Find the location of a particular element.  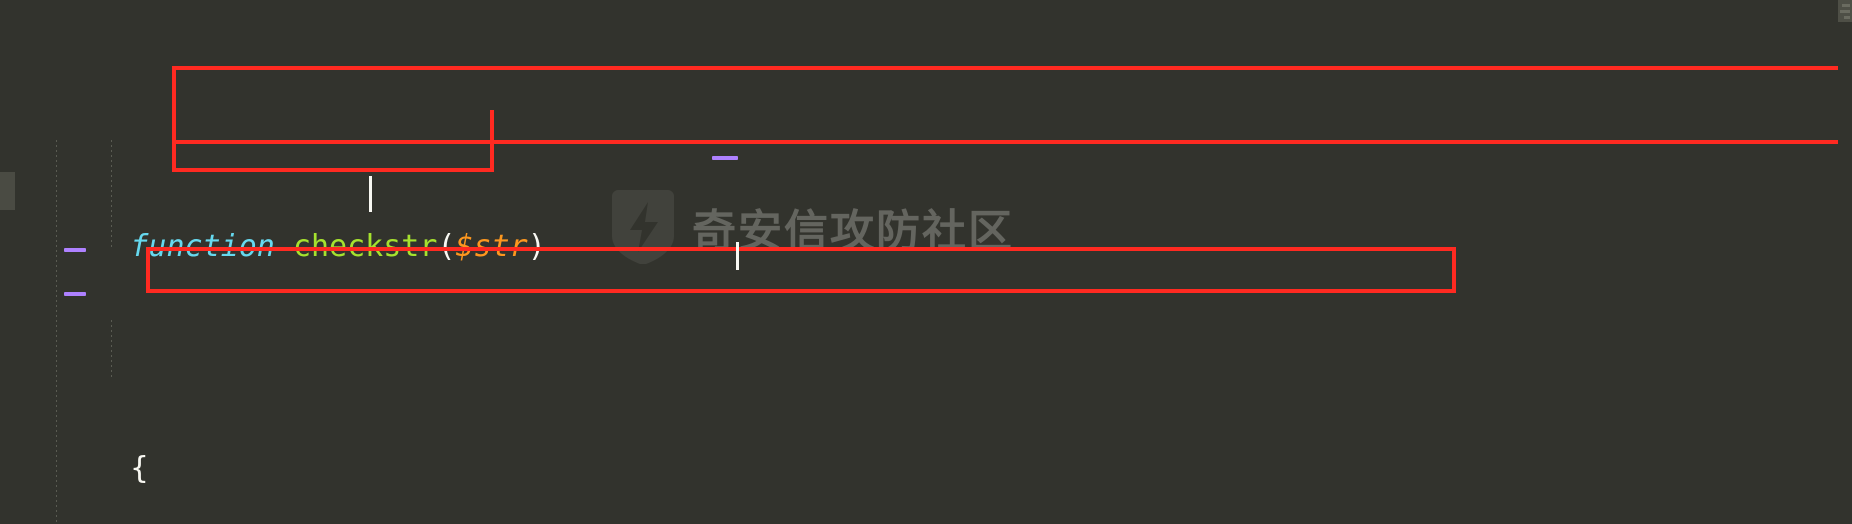

token-paren-open: ( is located at coordinates (446, 246).